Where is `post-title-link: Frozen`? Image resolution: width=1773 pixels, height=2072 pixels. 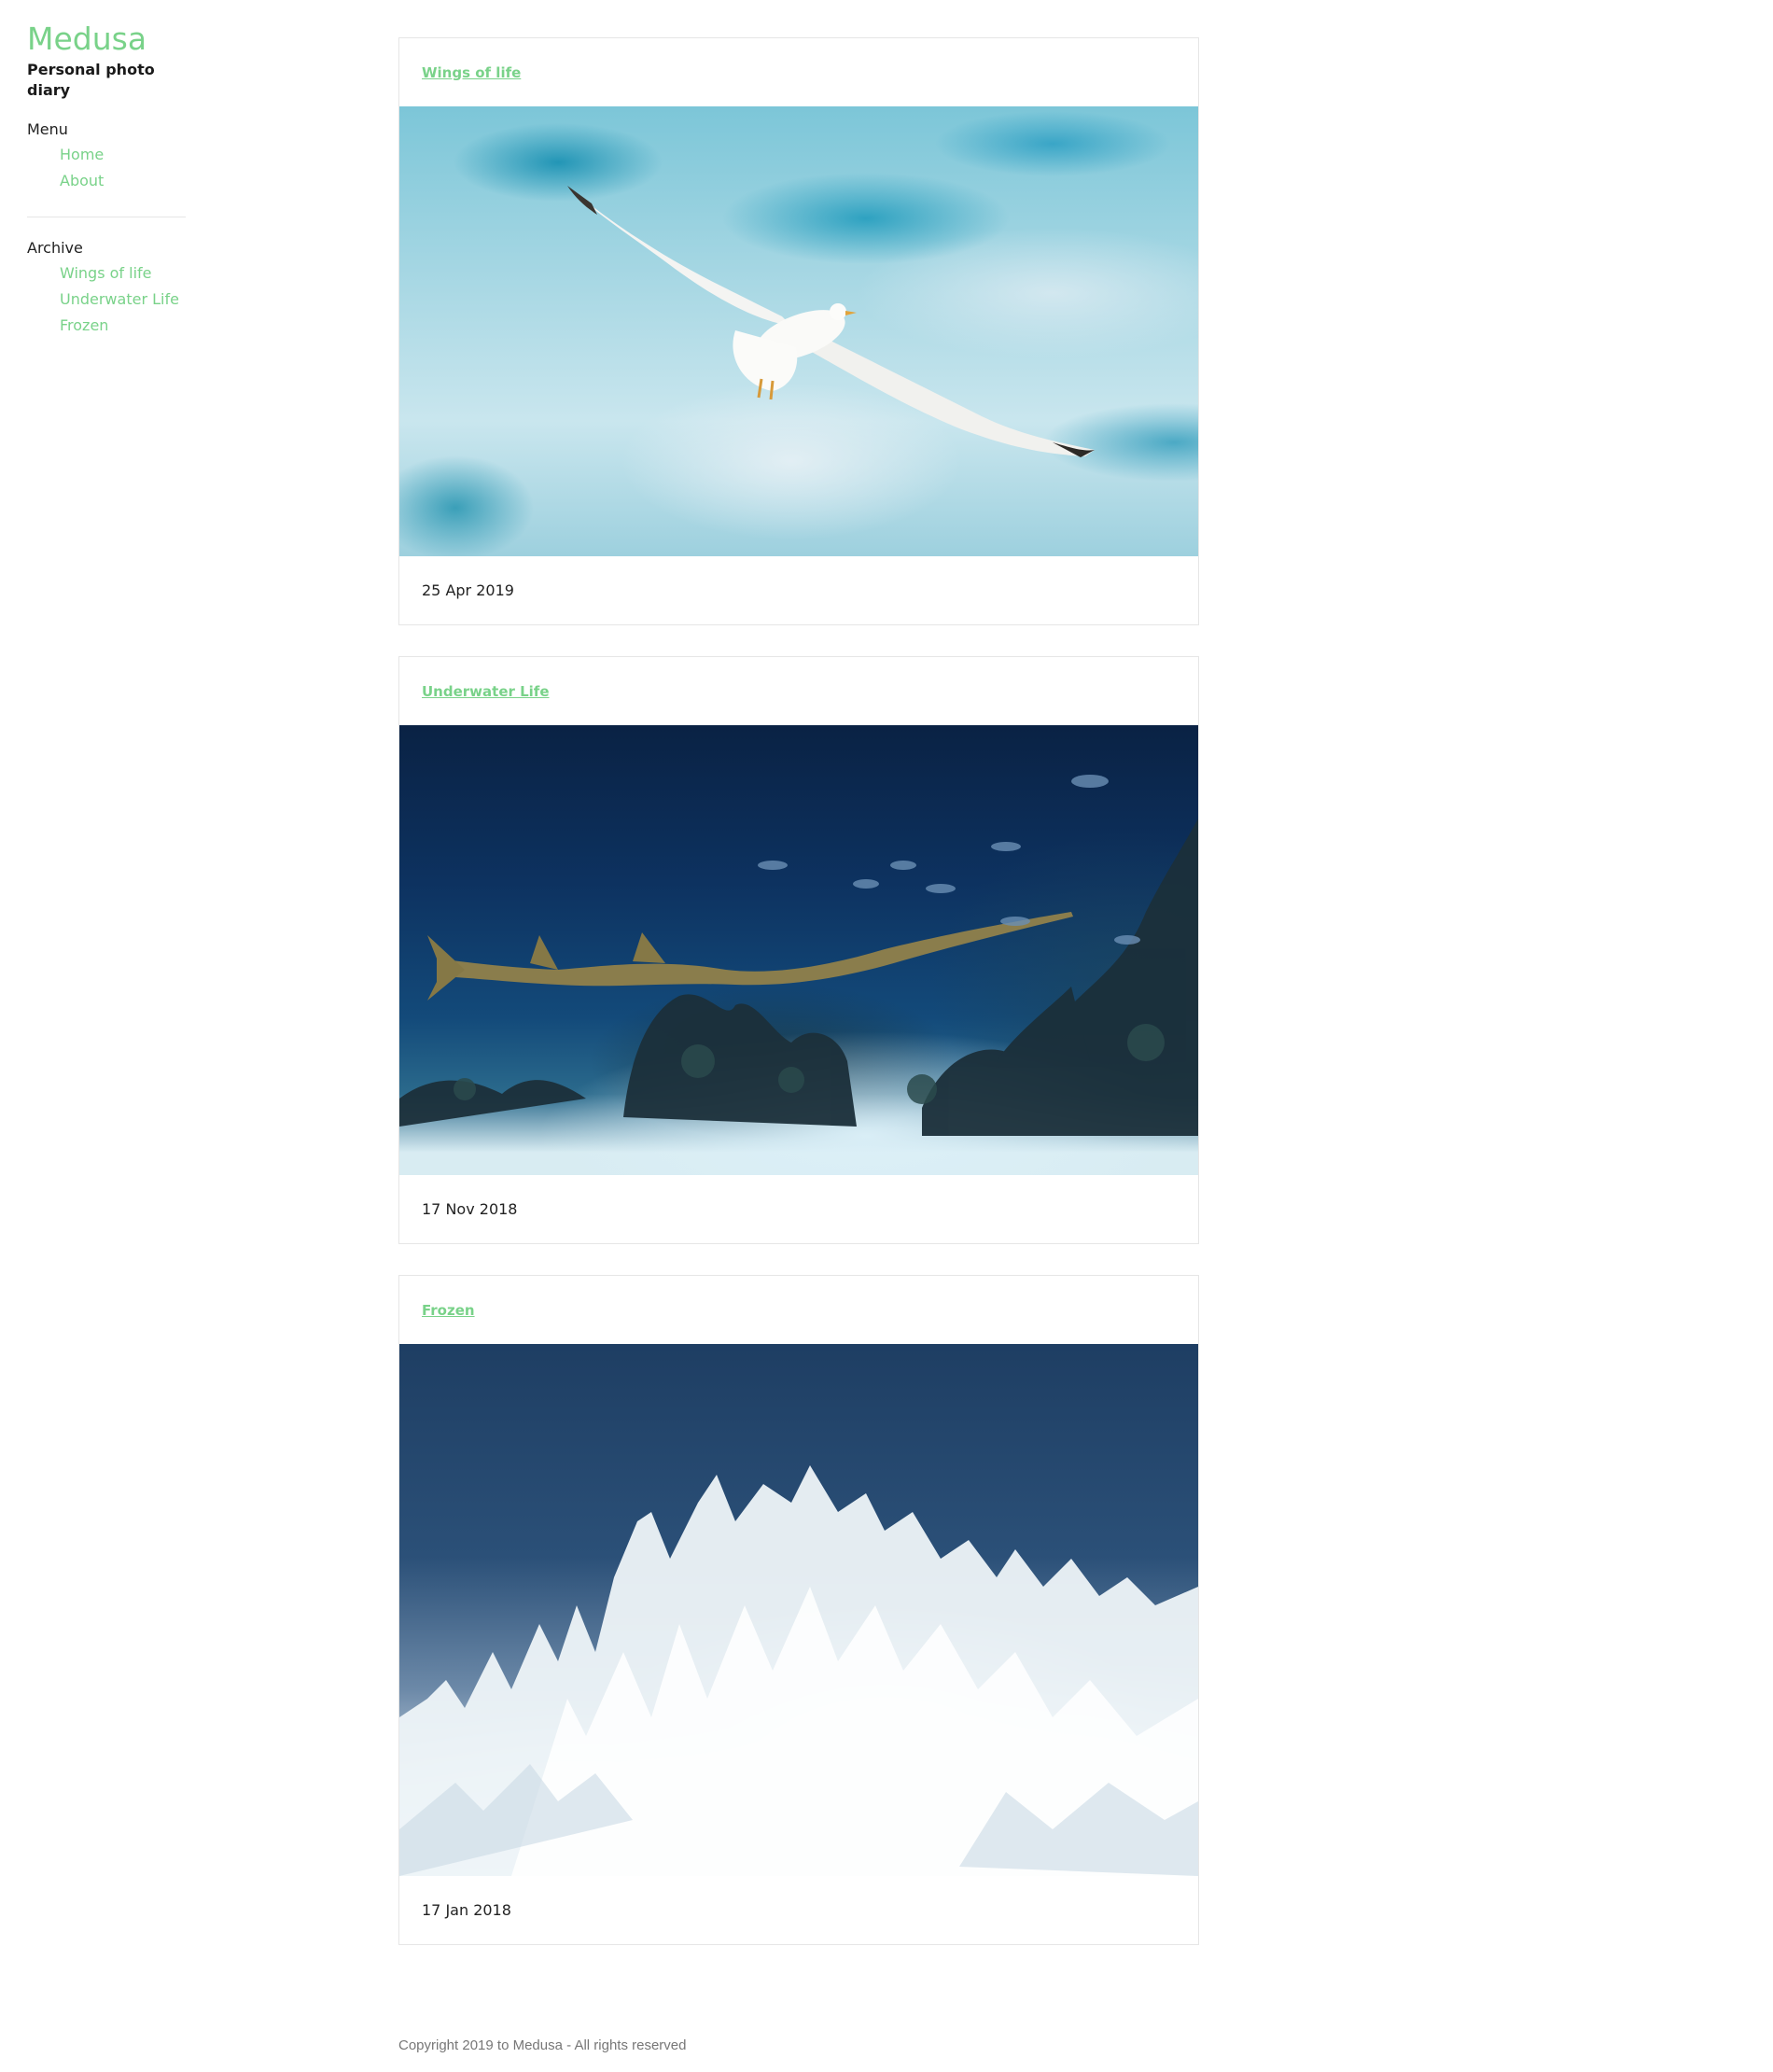
post-title-link: Frozen is located at coordinates (449, 1310).